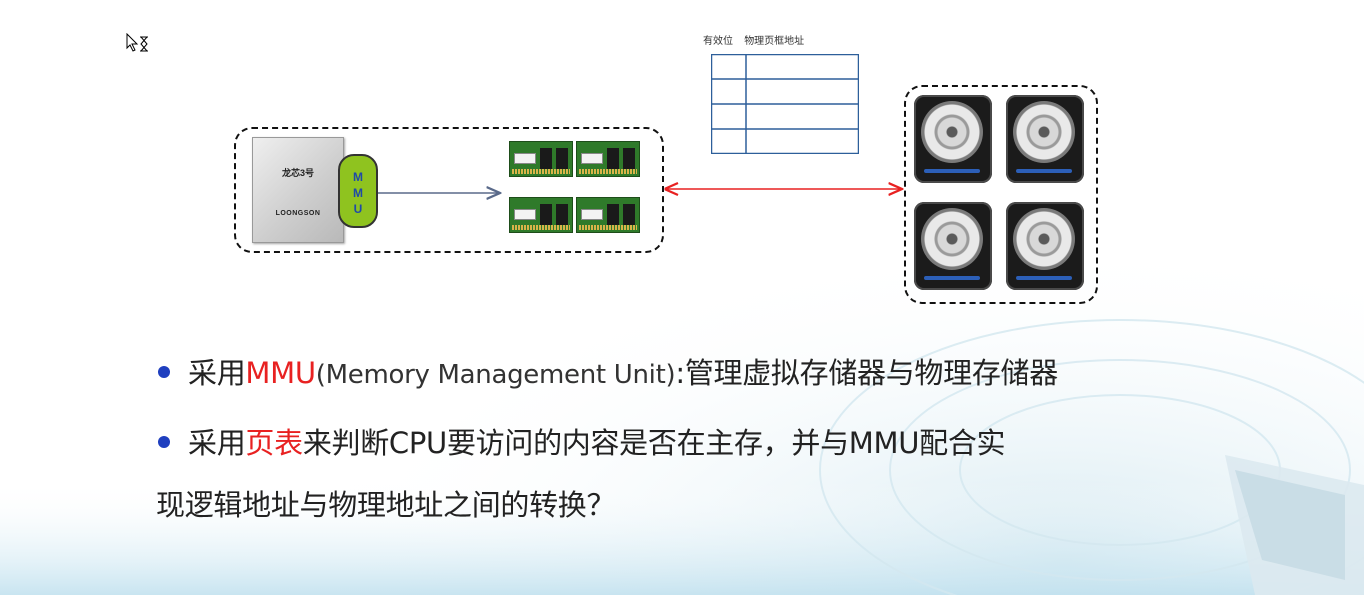 This screenshot has width=1364, height=595. Describe the element at coordinates (386, 505) in the screenshot. I see `bullet-continuation: 现逻辑地址与物理地址之间的转换？` at that location.